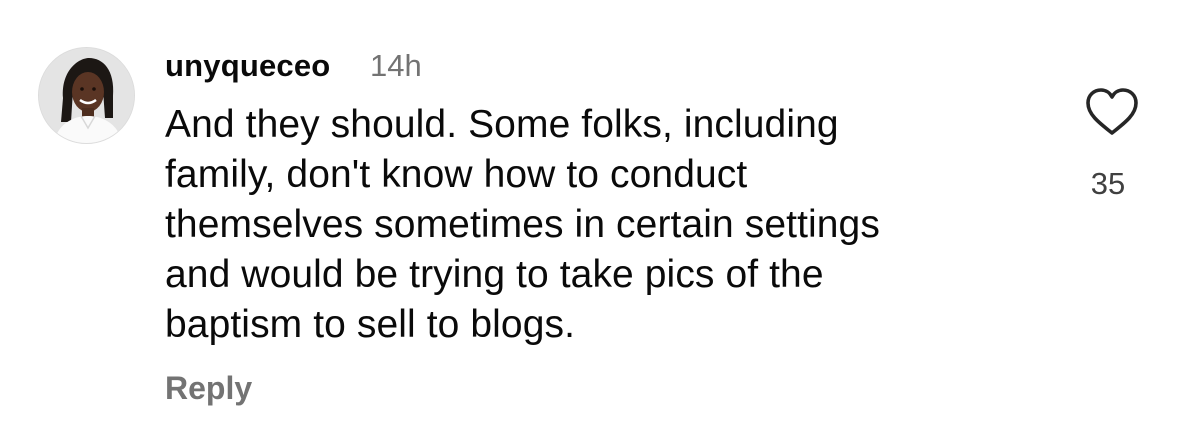  I want to click on like-button, so click(1112, 112).